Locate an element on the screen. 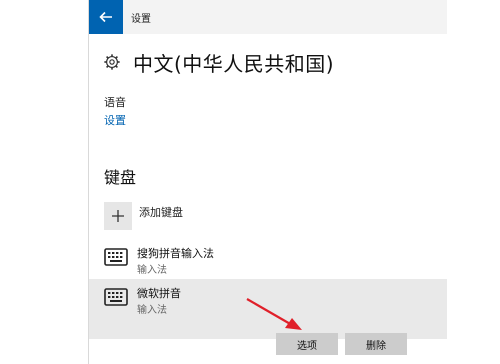 This screenshot has width=500, height=364. options-button: 选项 is located at coordinates (307, 344).